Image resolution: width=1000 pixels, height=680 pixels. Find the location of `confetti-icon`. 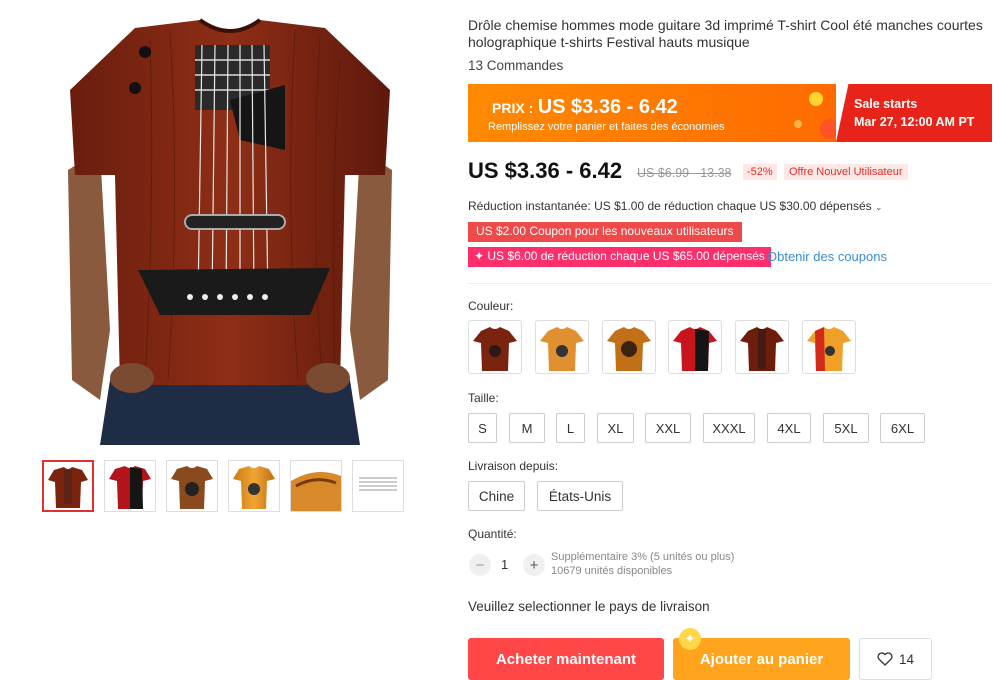

confetti-icon is located at coordinates (815, 115).